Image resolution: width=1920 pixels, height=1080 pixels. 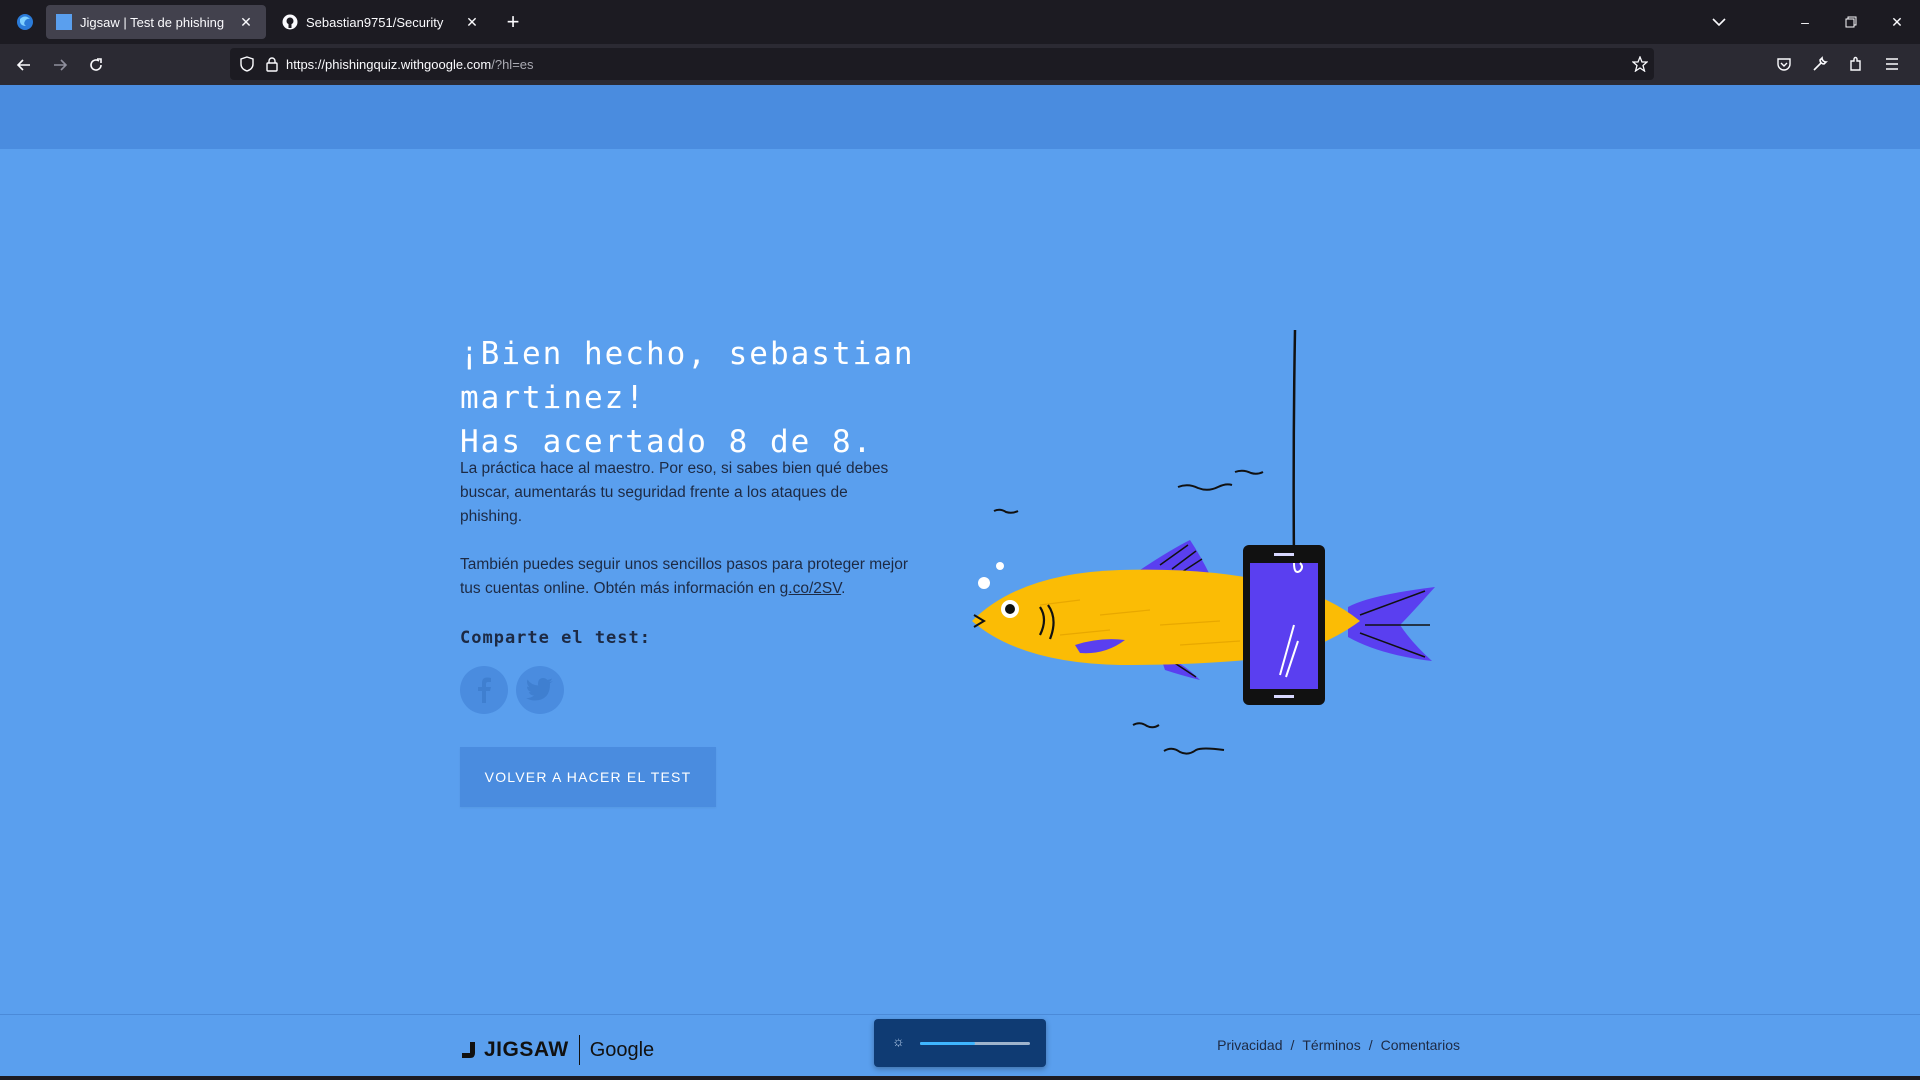 I want to click on brightness-slider, so click(x=975, y=1043).